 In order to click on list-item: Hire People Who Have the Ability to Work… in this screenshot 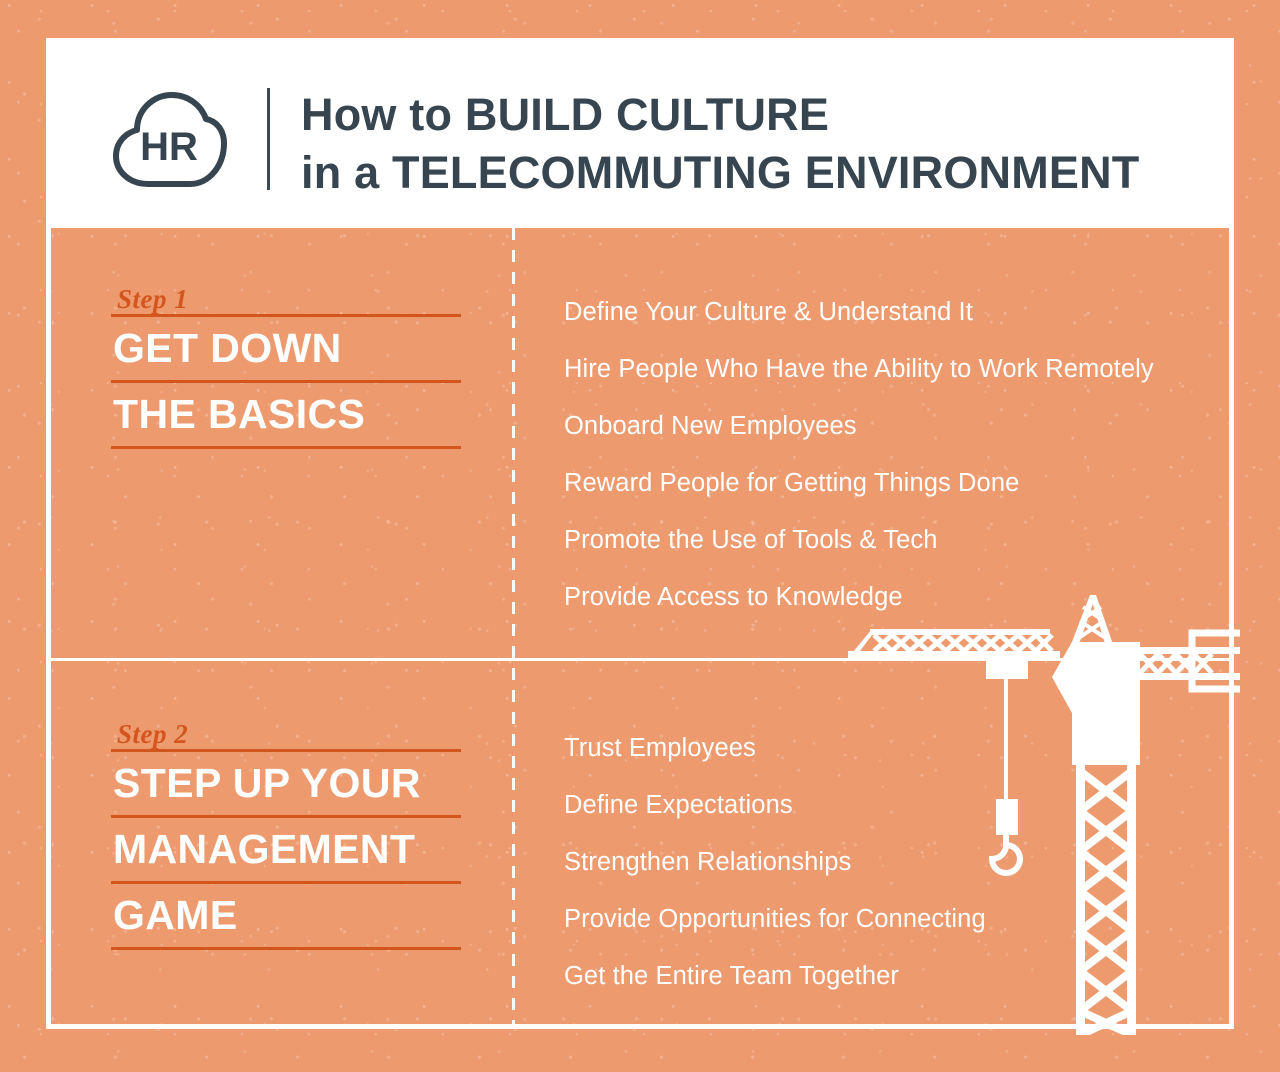, I will do `click(859, 369)`.